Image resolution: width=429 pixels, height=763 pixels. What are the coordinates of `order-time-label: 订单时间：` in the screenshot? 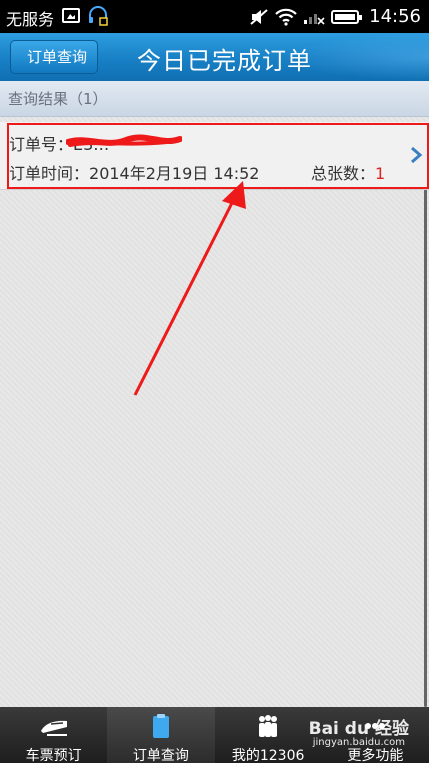 It's located at (49, 173).